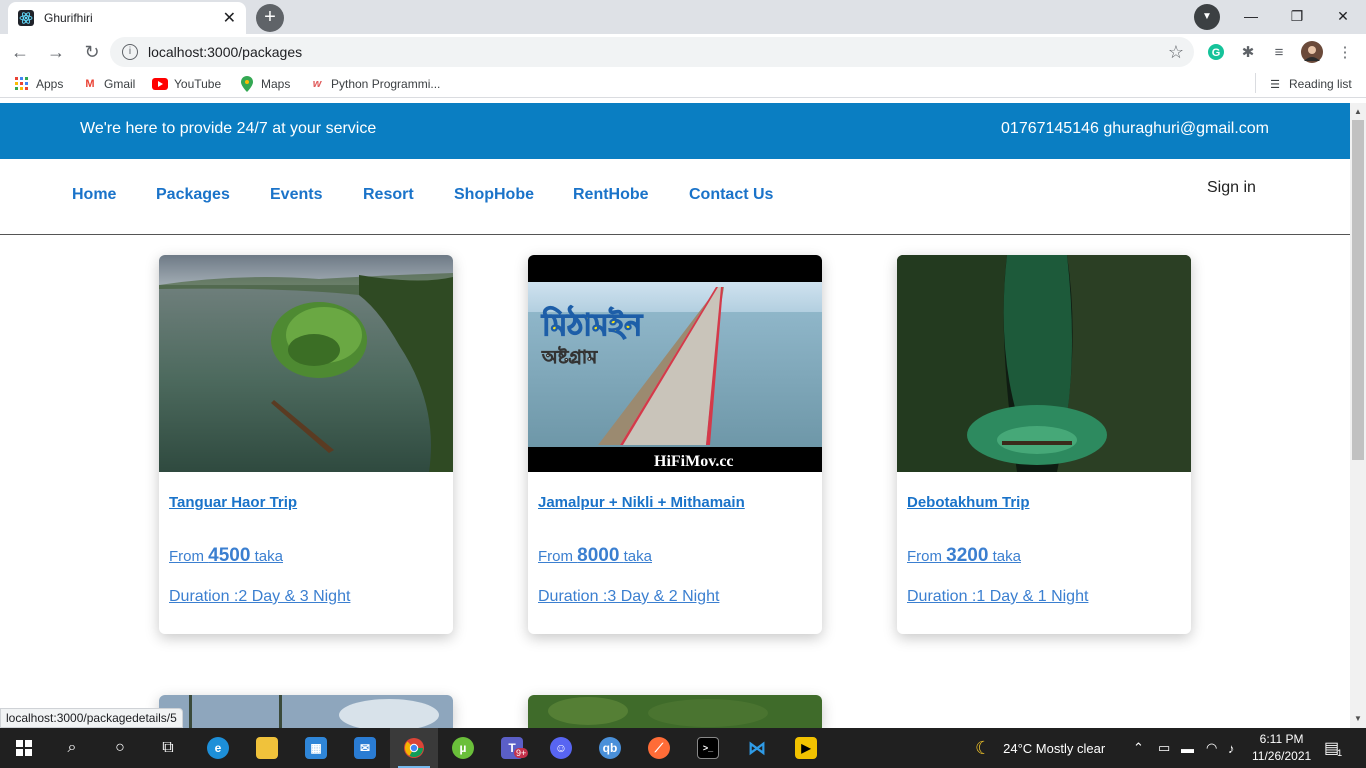  Describe the element at coordinates (388, 195) in the screenshot. I see `nav-resort: Resort` at that location.